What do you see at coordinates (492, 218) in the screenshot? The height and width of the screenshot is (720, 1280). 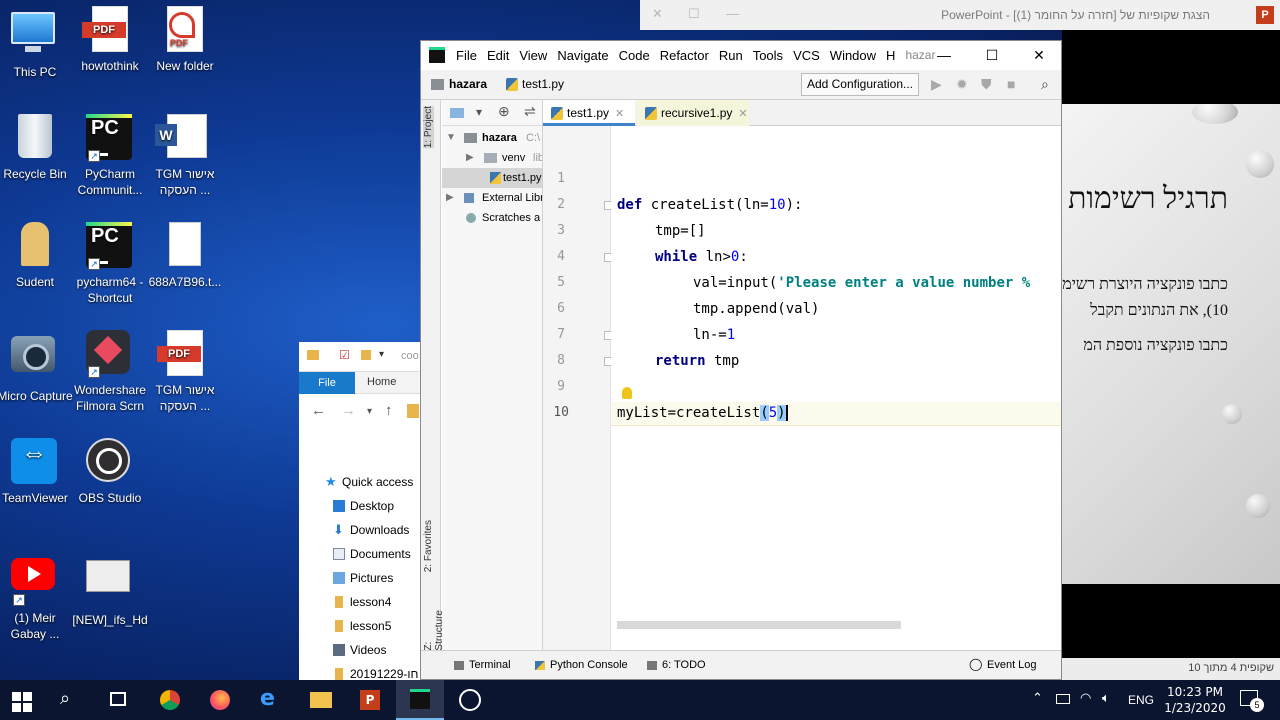 I see `tree-item-scratches: Scratches a` at bounding box center [492, 218].